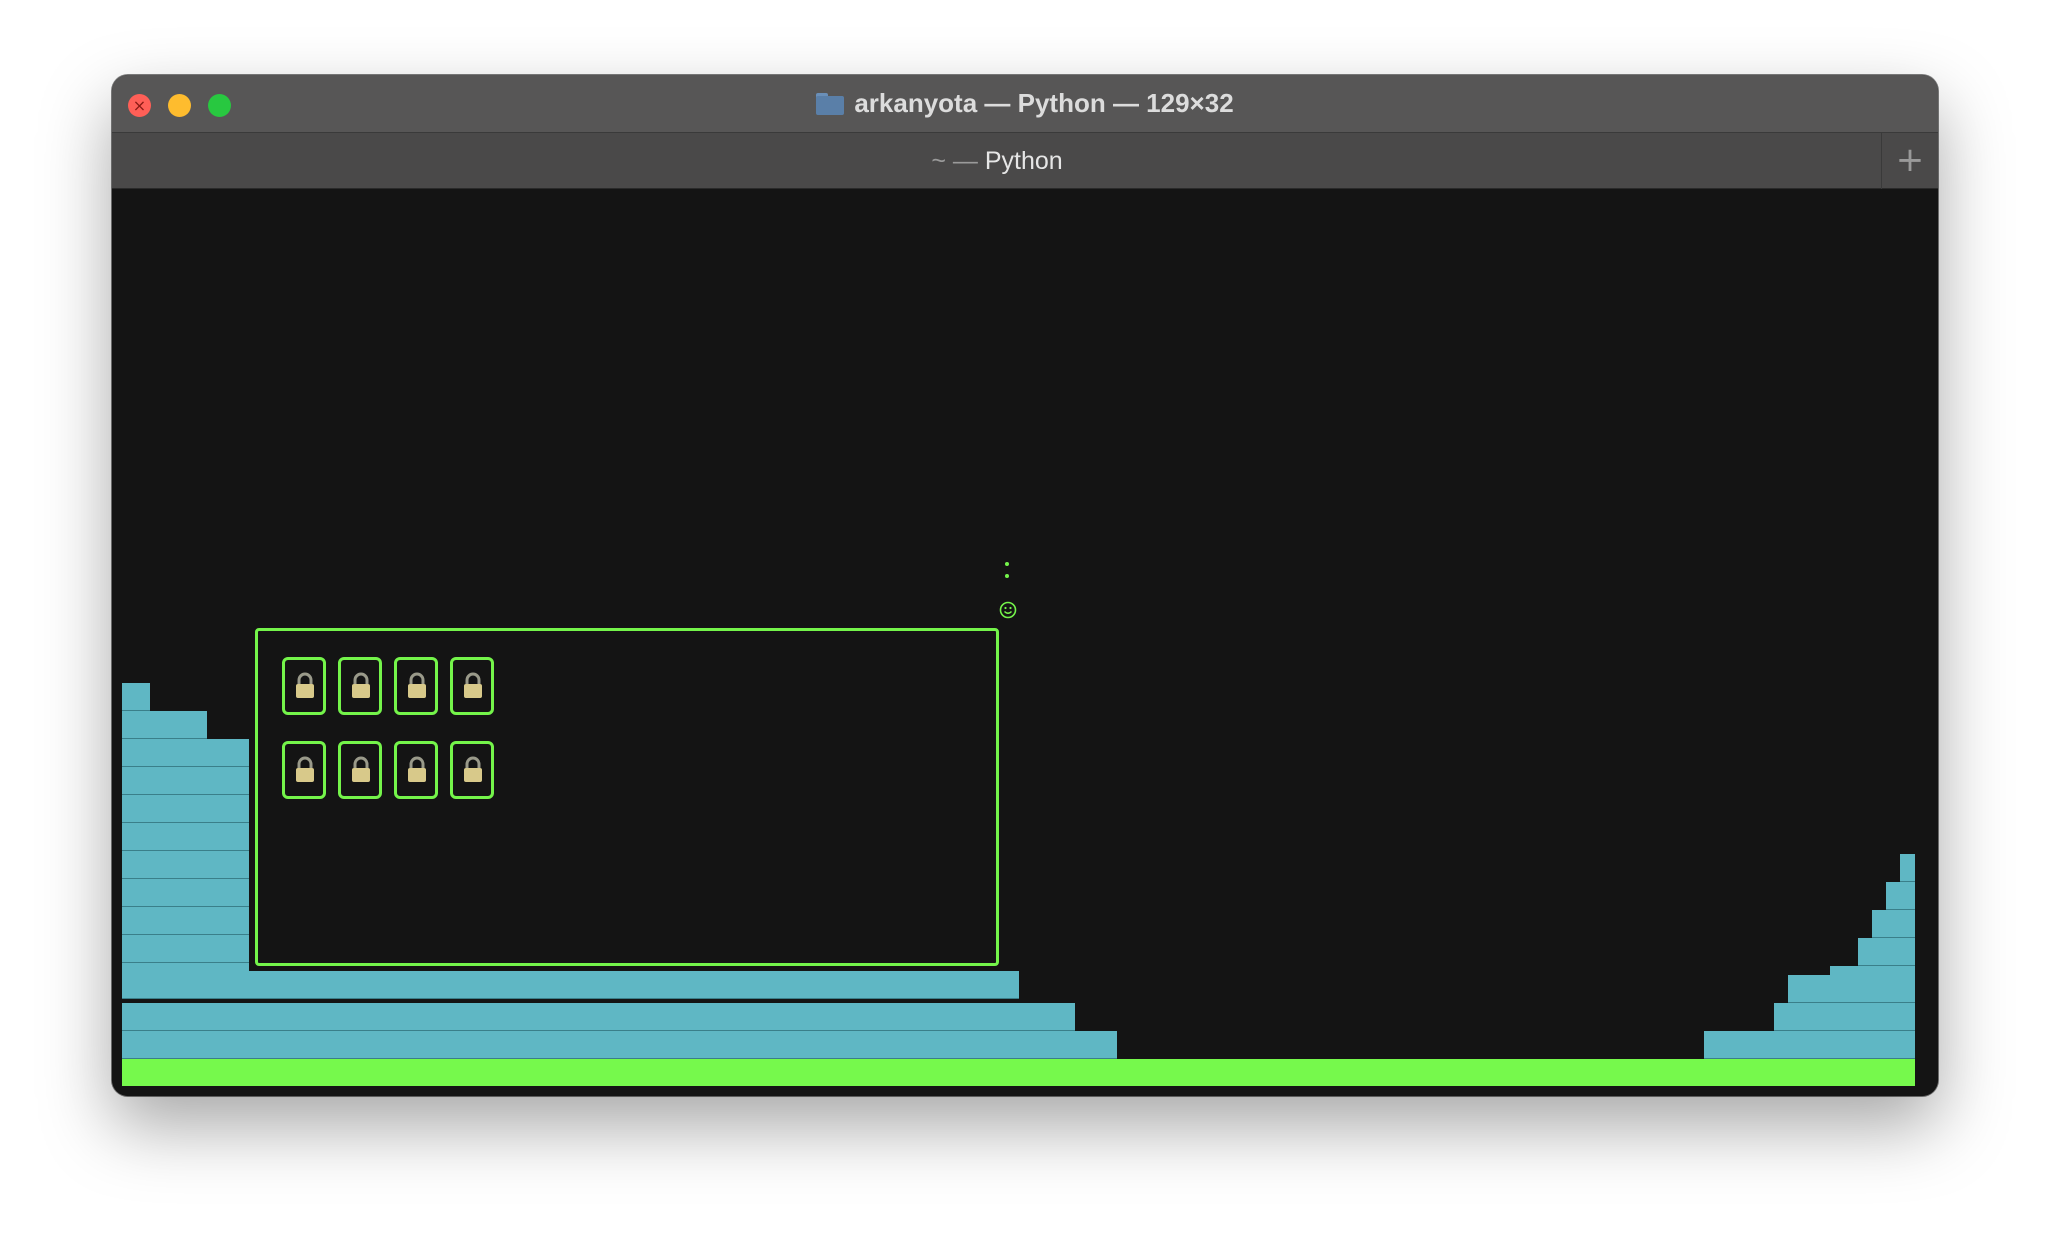  What do you see at coordinates (1008, 610) in the screenshot?
I see `smiley-face-icon` at bounding box center [1008, 610].